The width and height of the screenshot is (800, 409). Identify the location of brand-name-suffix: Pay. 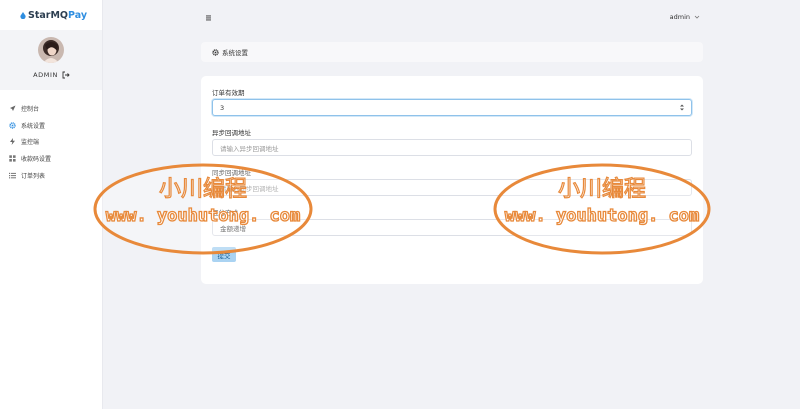
(78, 15).